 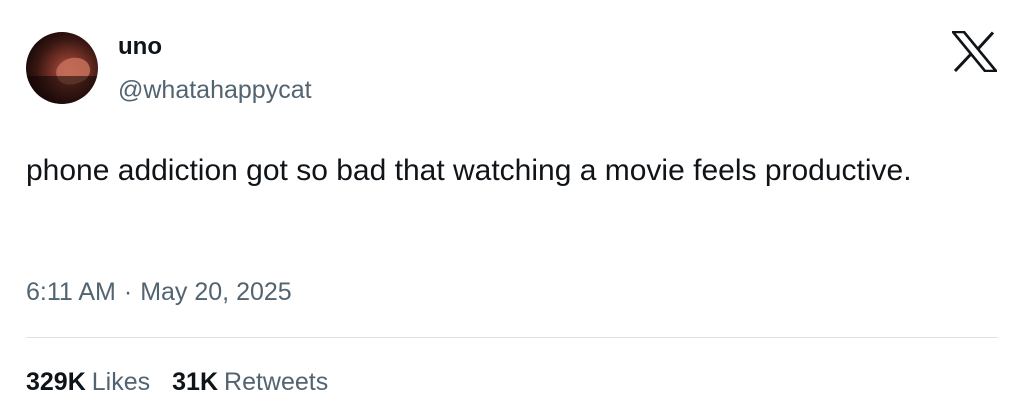 I want to click on engagement-stats: 329K Likes 31K Retweets, so click(x=188, y=382).